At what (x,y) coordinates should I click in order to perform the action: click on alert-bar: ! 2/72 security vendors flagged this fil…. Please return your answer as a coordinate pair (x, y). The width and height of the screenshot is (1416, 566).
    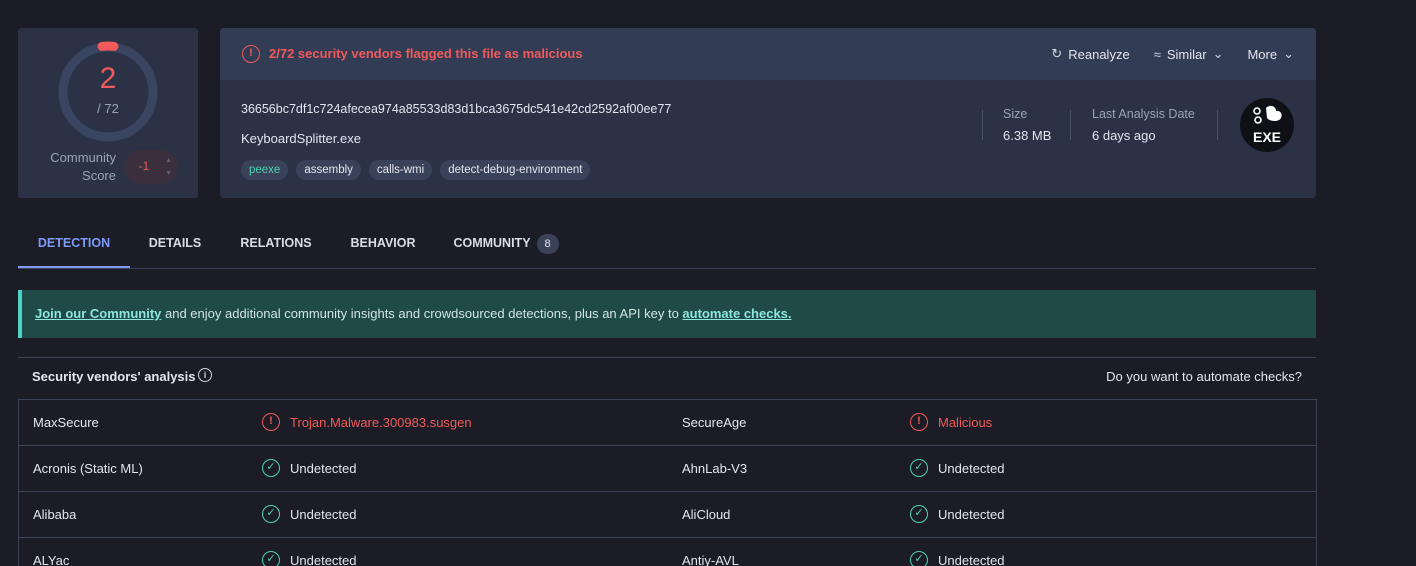
    Looking at the image, I should click on (768, 54).